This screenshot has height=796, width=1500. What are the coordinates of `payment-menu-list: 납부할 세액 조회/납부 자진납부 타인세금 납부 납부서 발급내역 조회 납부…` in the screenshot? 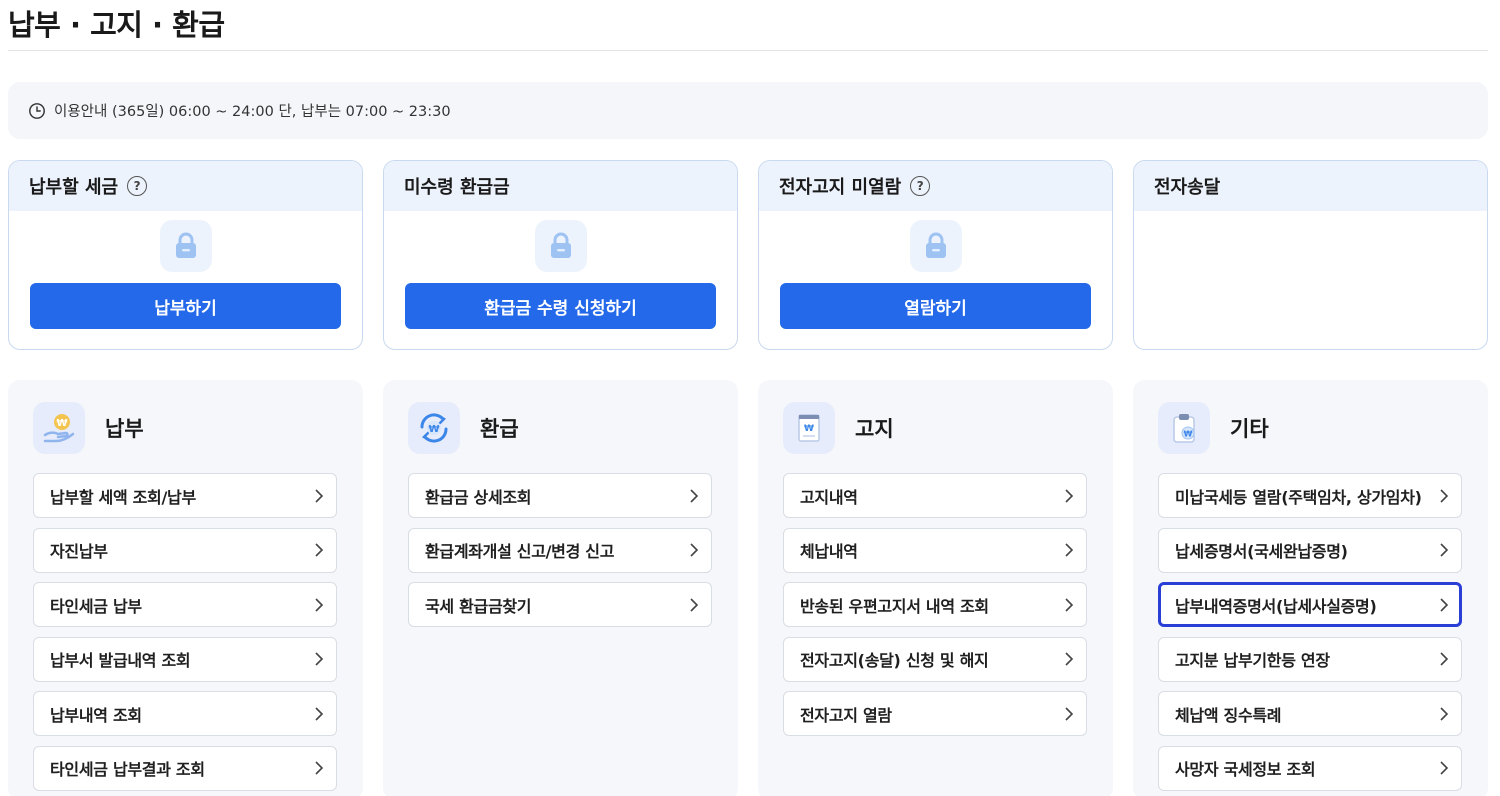 It's located at (185, 634).